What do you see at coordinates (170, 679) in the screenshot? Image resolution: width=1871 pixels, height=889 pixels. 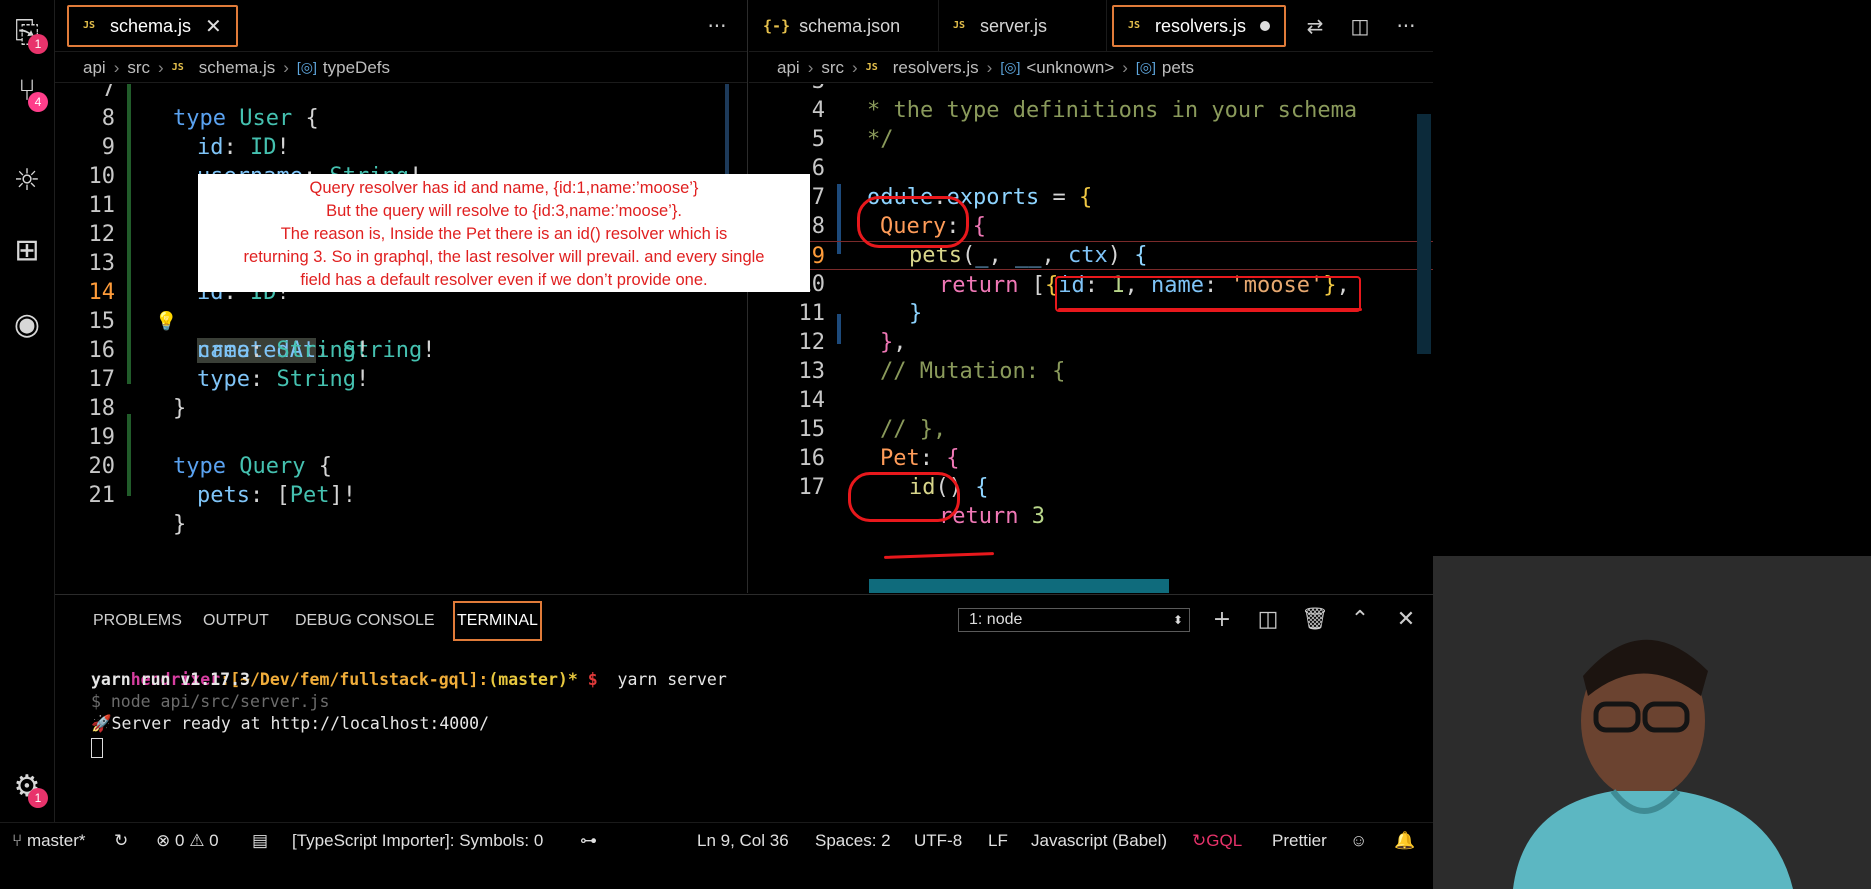 I see `terminal-output-line: yarn run v1.17.3` at bounding box center [170, 679].